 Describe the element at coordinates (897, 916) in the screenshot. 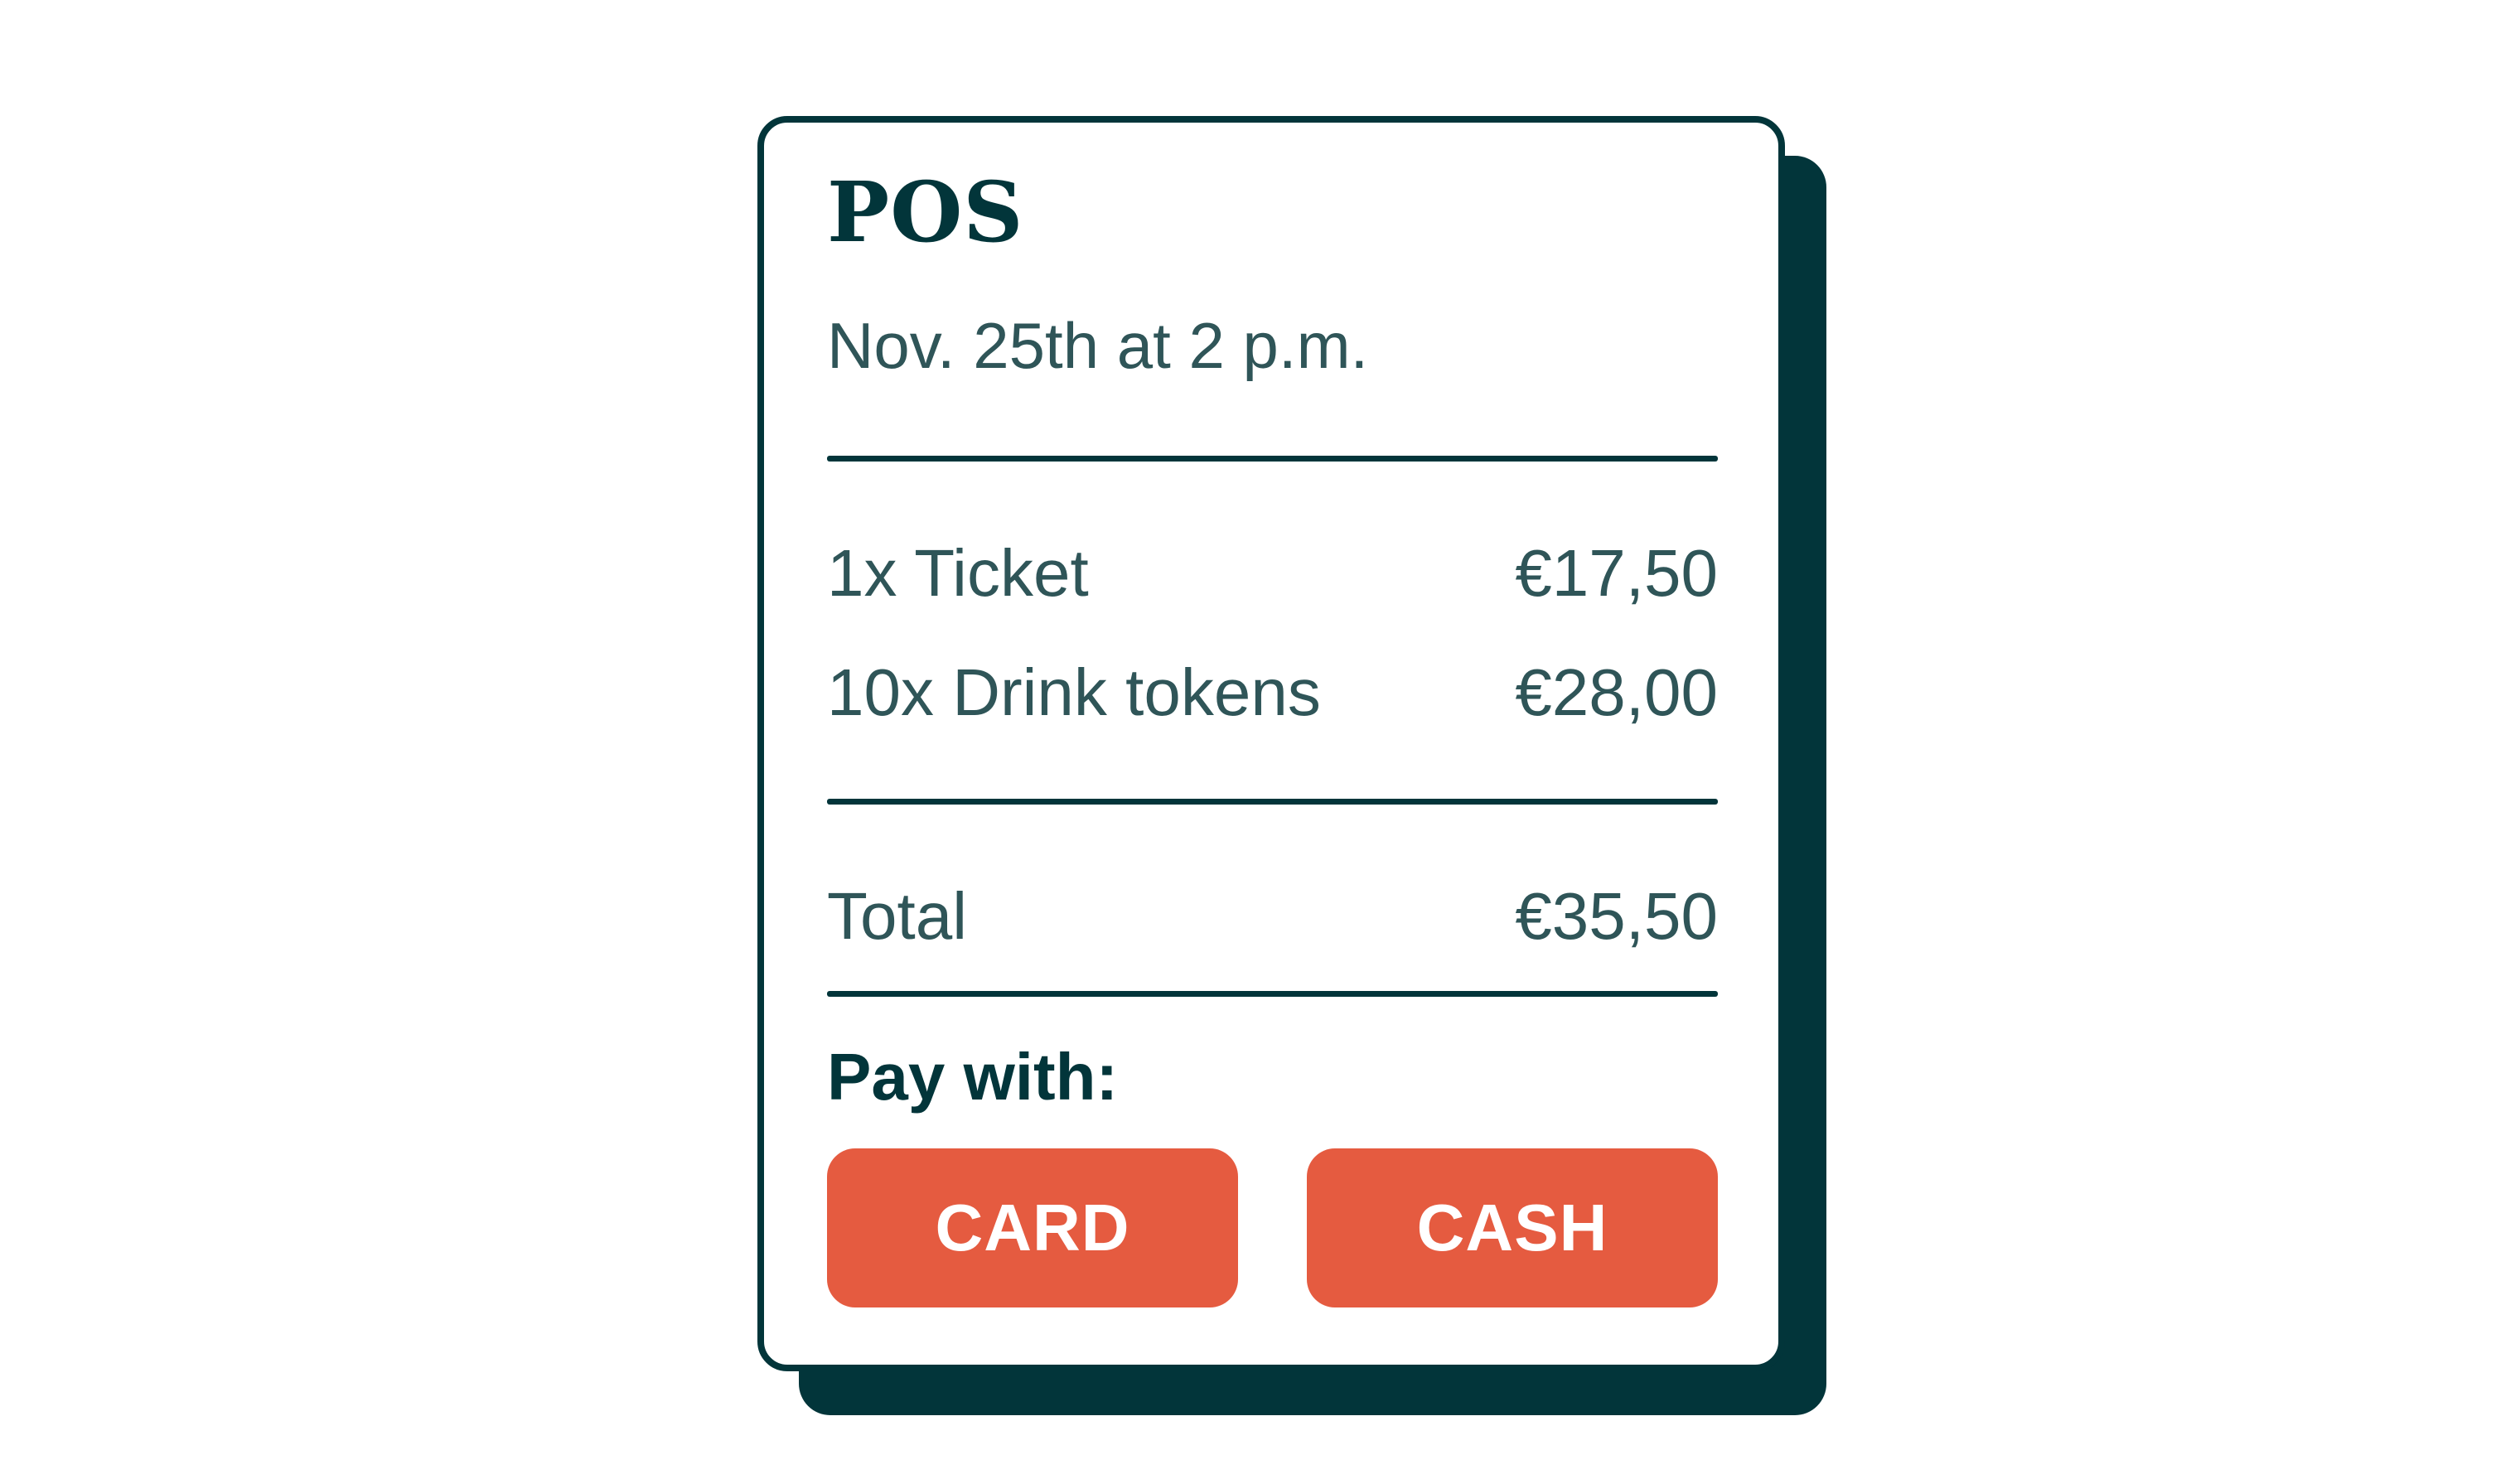

I see `total-label: Total` at that location.